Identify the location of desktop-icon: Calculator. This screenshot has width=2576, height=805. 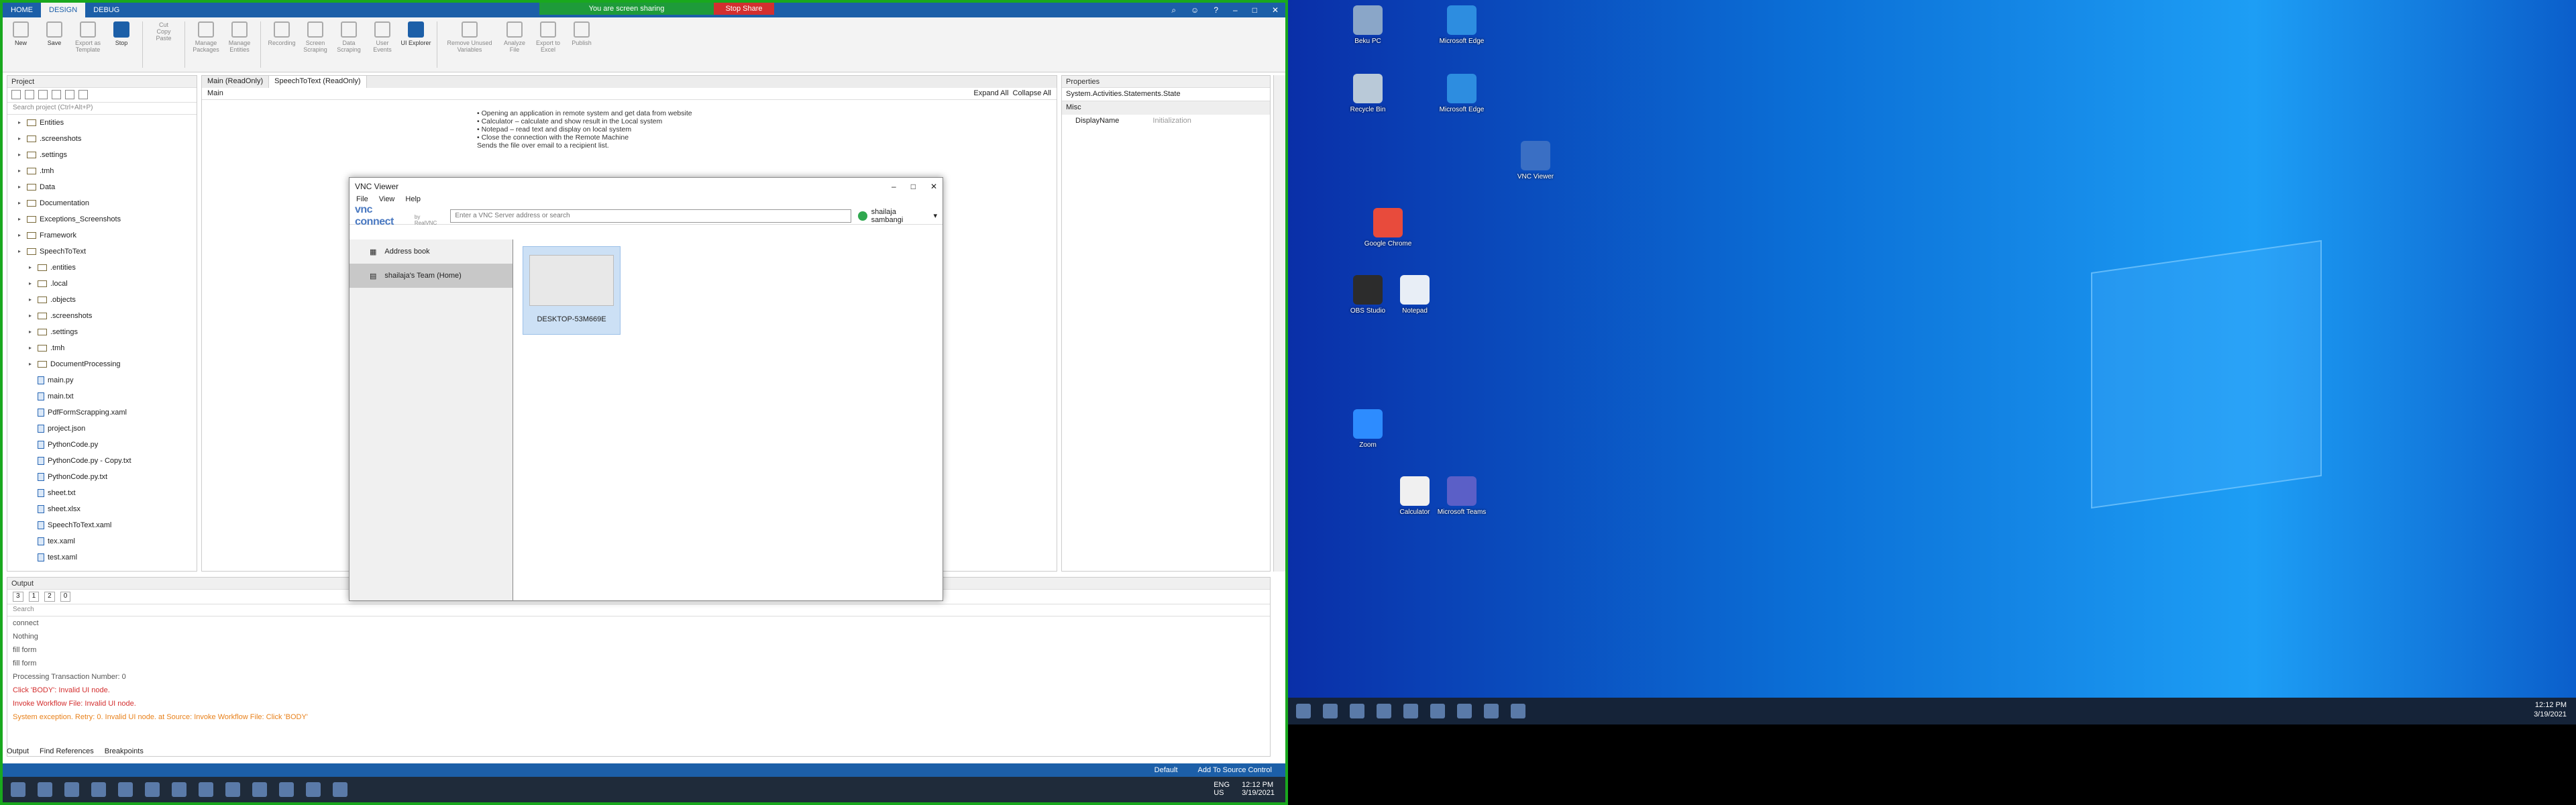
(1415, 496).